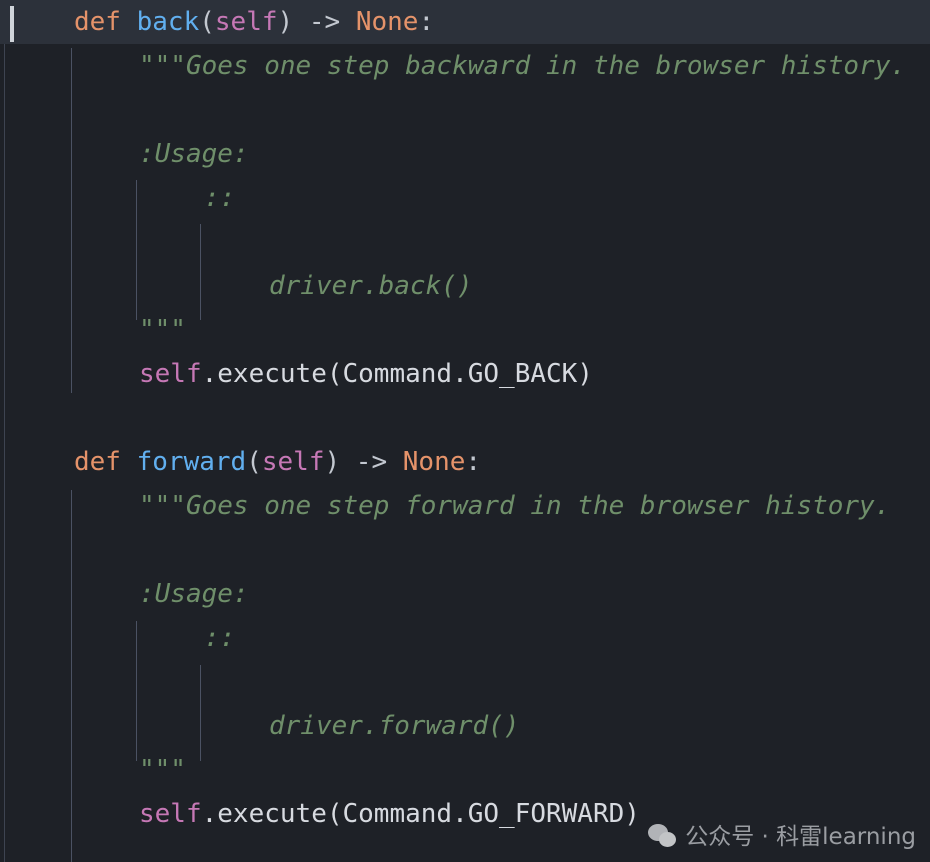  Describe the element at coordinates (371, 286) in the screenshot. I see `code-token: driver.back()` at that location.